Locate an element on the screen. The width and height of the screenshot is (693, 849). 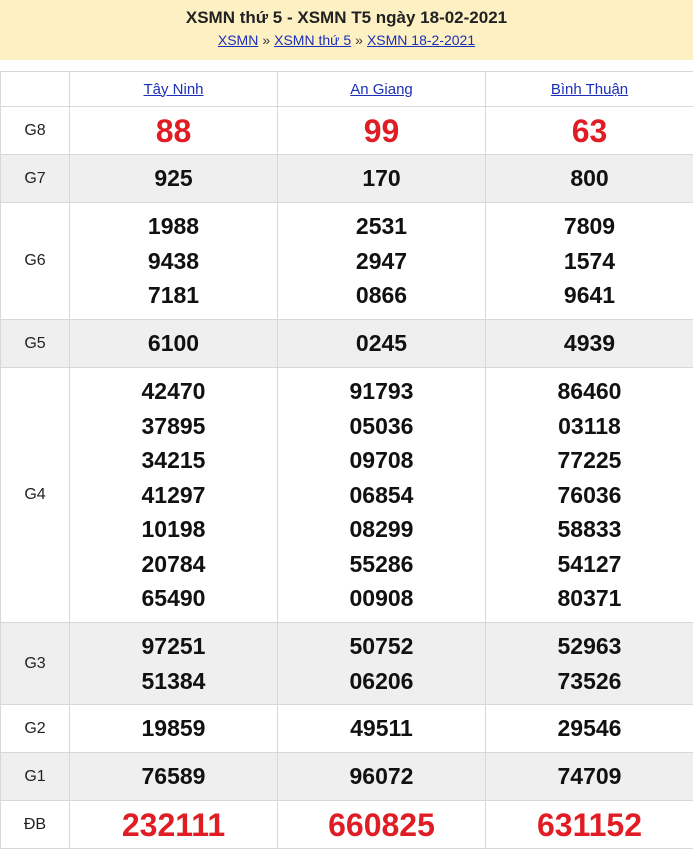
prize-label: G7 is located at coordinates (35, 179).